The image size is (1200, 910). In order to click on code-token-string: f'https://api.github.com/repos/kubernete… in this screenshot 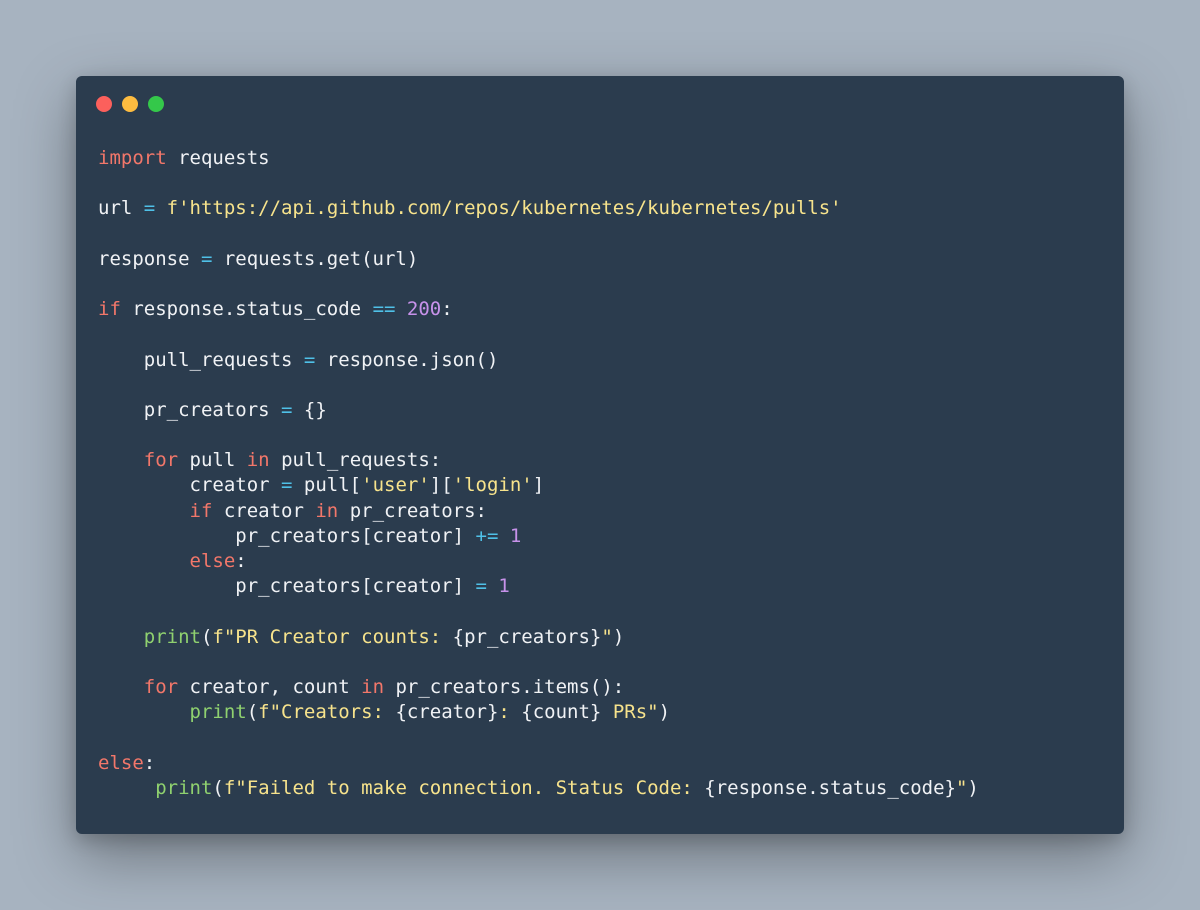, I will do `click(504, 208)`.